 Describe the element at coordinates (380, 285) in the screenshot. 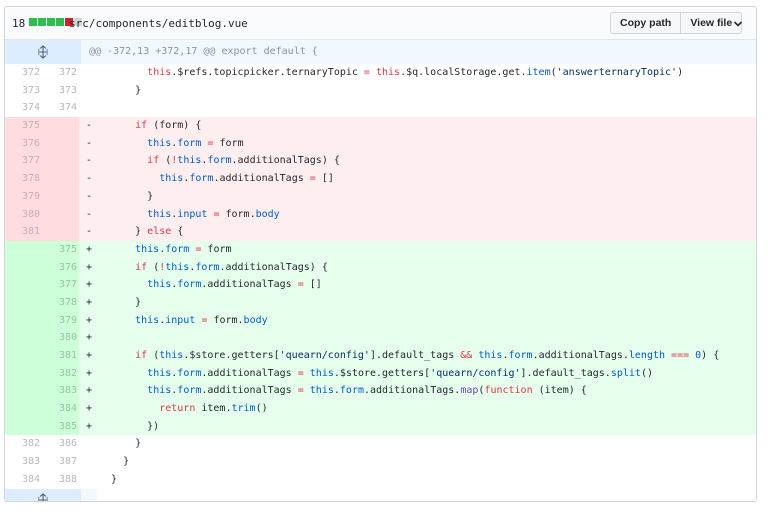

I see `diff-line: 377 + this.form.additionalTags = []` at that location.